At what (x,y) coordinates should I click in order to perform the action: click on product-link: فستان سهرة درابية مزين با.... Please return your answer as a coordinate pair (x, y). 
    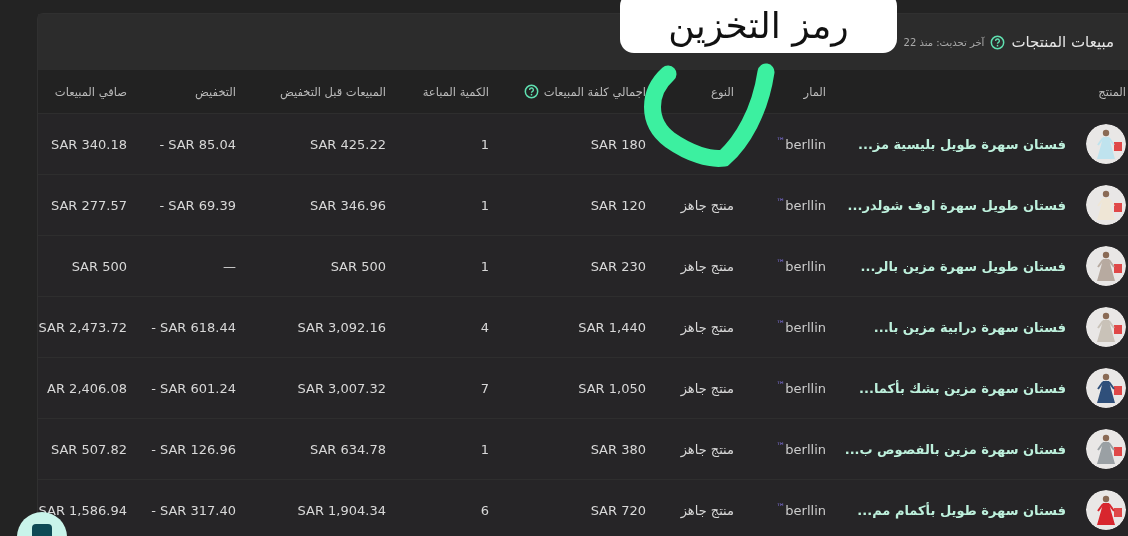
    Looking at the image, I should click on (969, 327).